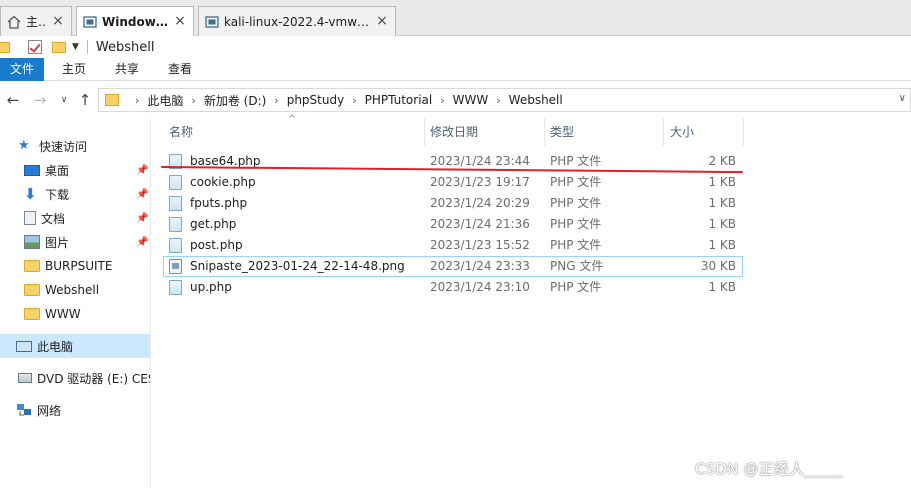  I want to click on nav-label: 此电脑, so click(55, 346).